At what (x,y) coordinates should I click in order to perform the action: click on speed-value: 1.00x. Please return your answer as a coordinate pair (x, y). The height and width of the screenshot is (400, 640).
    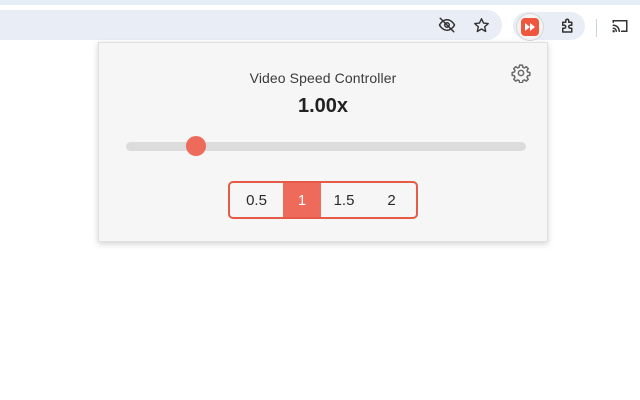
    Looking at the image, I should click on (323, 106).